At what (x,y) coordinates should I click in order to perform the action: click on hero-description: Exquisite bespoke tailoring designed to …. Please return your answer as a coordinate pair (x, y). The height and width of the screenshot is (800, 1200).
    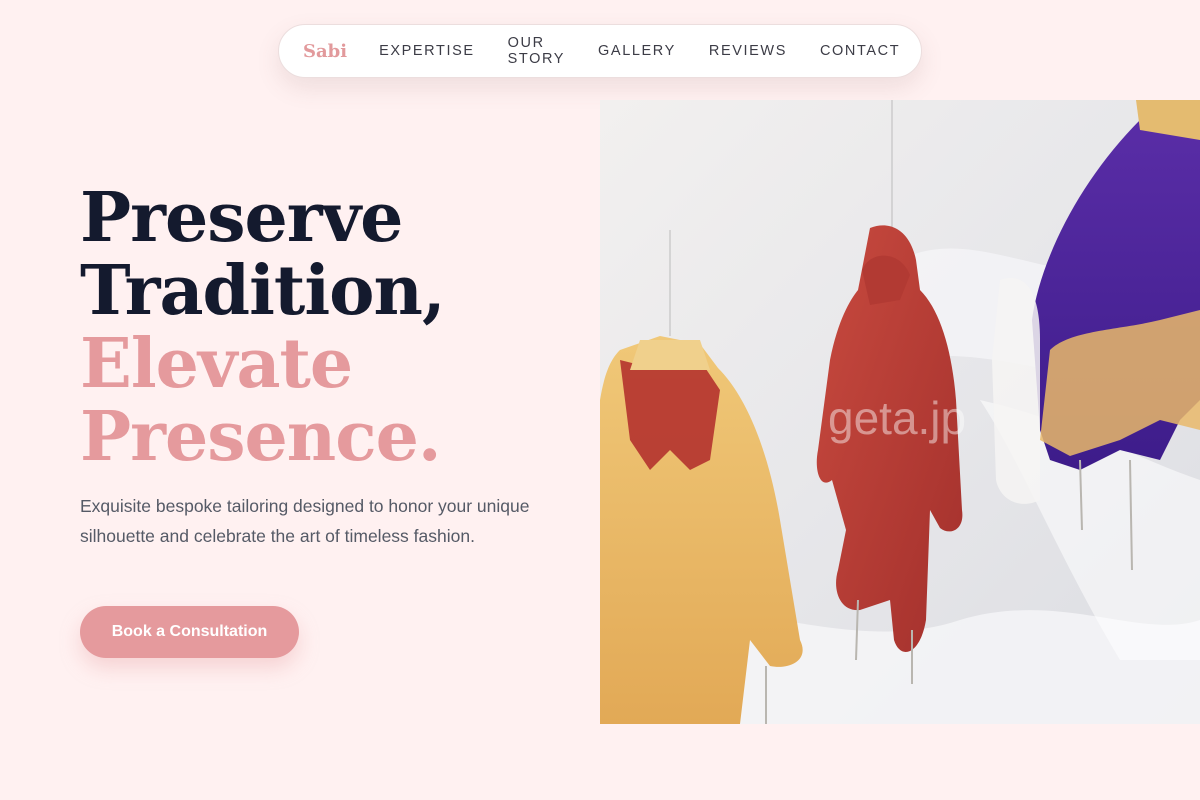
    Looking at the image, I should click on (305, 521).